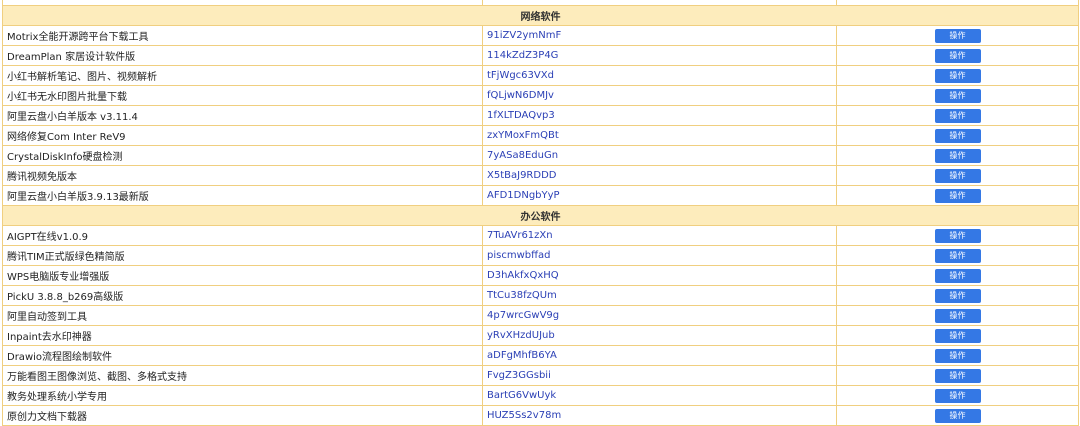 The height and width of the screenshot is (426, 1080). What do you see at coordinates (242, 195) in the screenshot?
I see `software-name: 阿里云盘小白羊版3.9.13最新版` at bounding box center [242, 195].